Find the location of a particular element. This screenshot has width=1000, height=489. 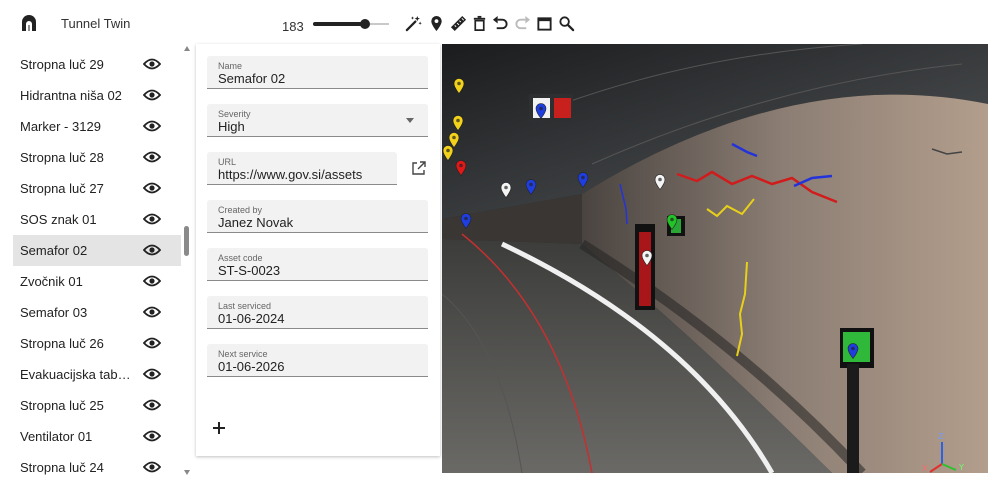

ruler-icon is located at coordinates (458, 23).